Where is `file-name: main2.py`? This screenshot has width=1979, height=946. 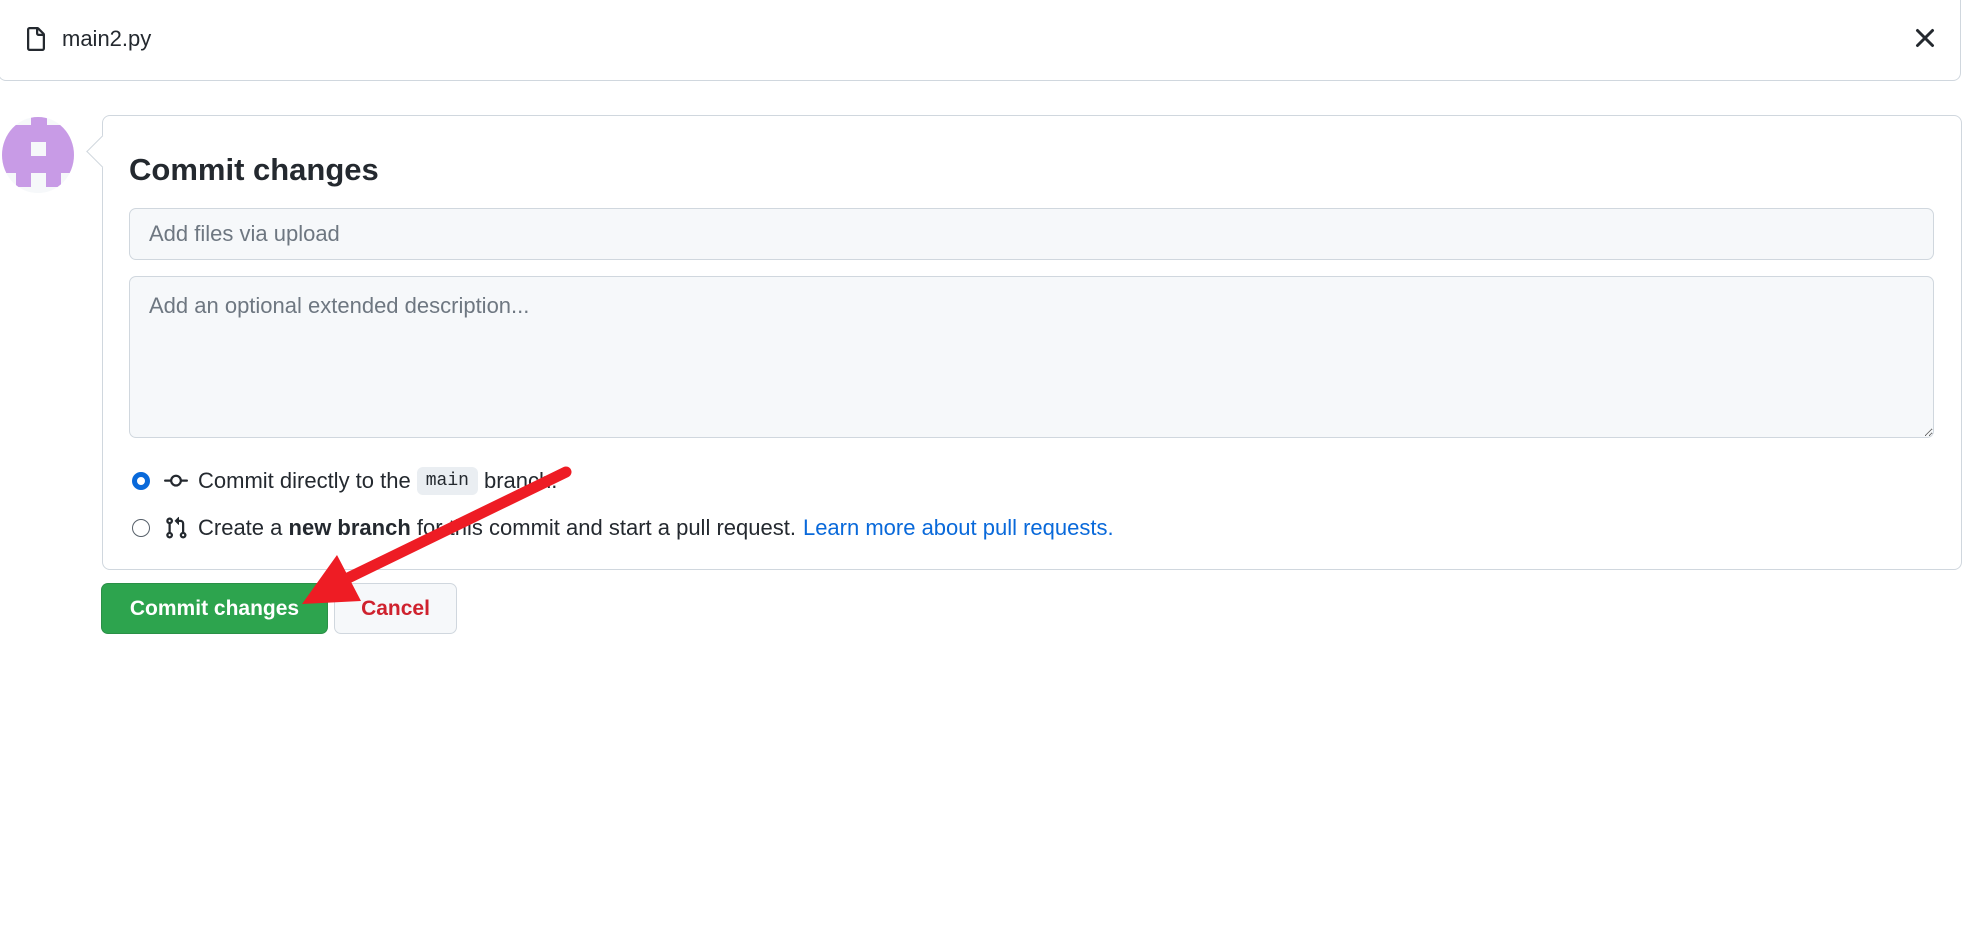 file-name: main2.py is located at coordinates (107, 38).